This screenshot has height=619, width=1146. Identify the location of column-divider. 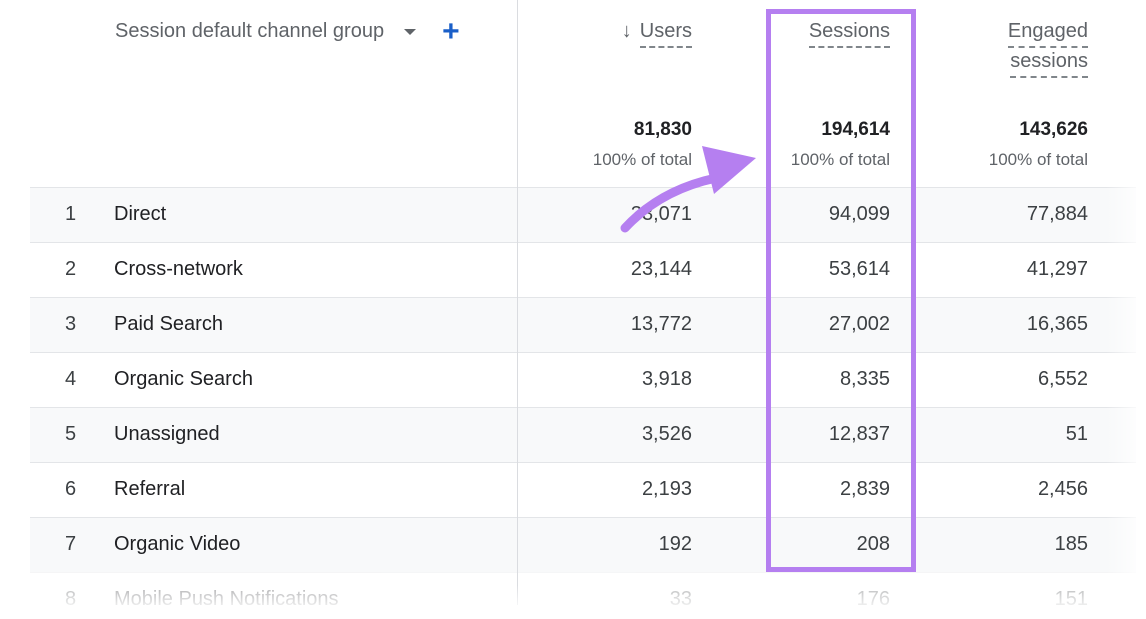
(517, 302).